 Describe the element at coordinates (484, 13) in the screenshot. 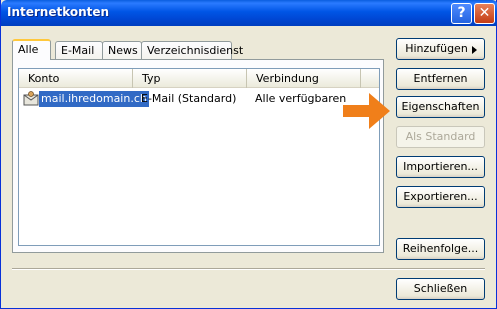

I see `close-window-button: ✕` at that location.